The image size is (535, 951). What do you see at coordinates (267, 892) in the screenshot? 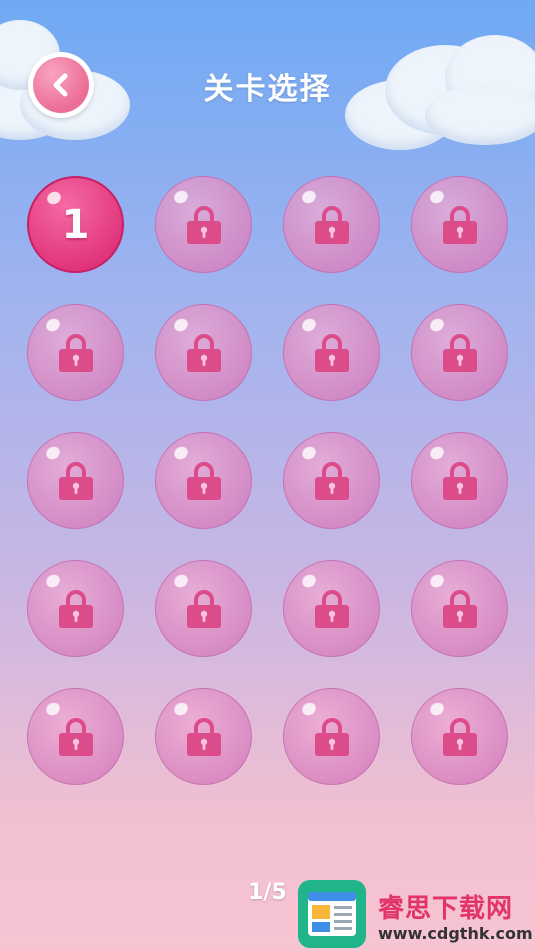
I see `page-indicator: 1/5` at bounding box center [267, 892].